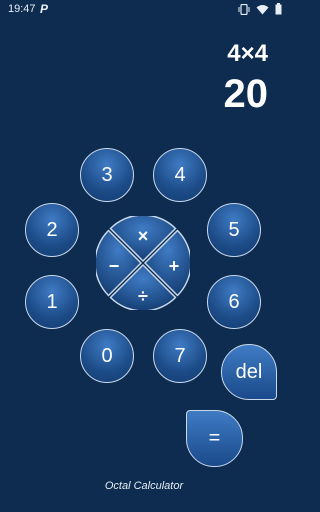 This screenshot has height=512, width=320. I want to click on minus-button: −, so click(114, 266).